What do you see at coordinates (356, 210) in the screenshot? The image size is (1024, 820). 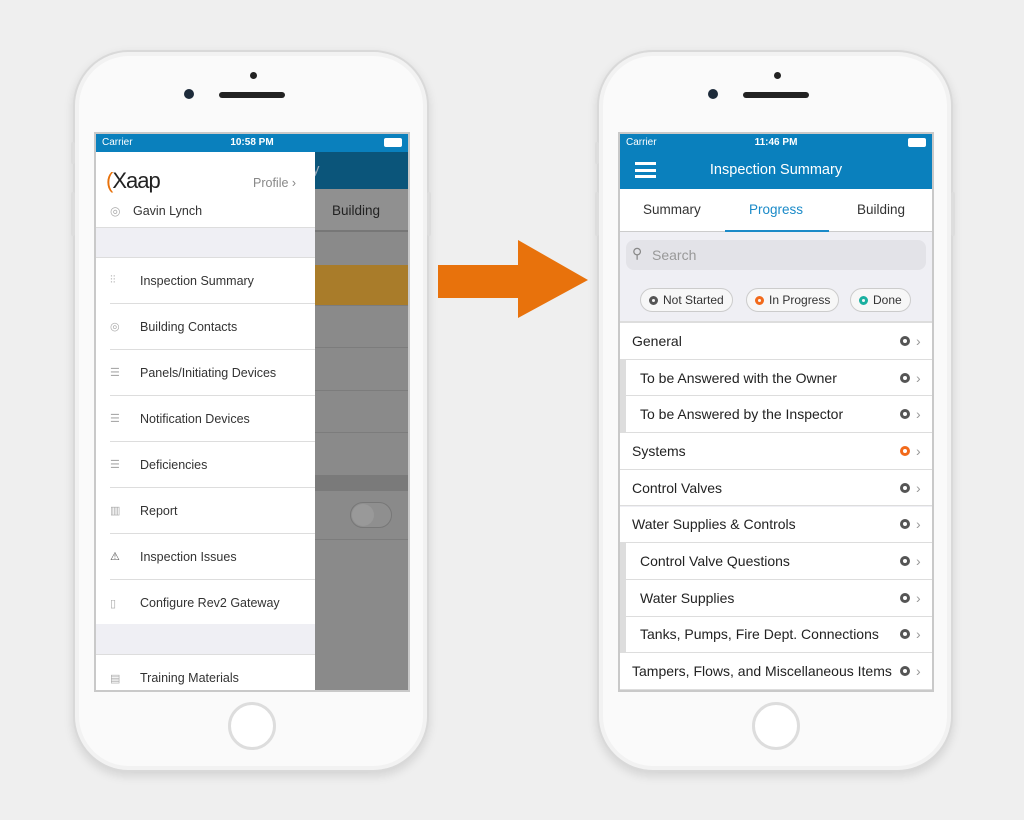 I see `background-tab-building: Building` at bounding box center [356, 210].